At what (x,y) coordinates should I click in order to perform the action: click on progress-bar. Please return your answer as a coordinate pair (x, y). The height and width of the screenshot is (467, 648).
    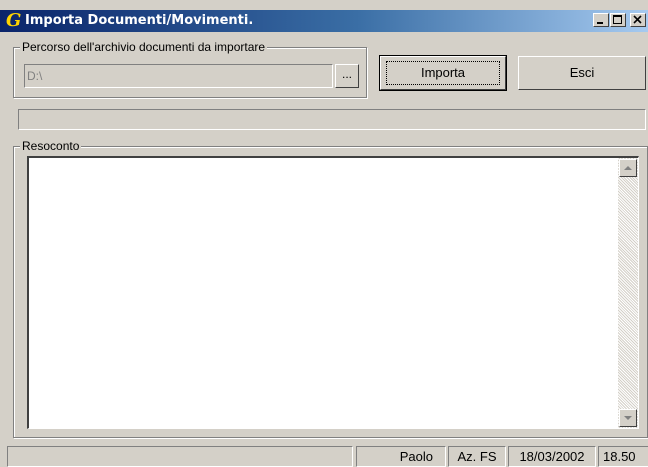
    Looking at the image, I should click on (332, 119).